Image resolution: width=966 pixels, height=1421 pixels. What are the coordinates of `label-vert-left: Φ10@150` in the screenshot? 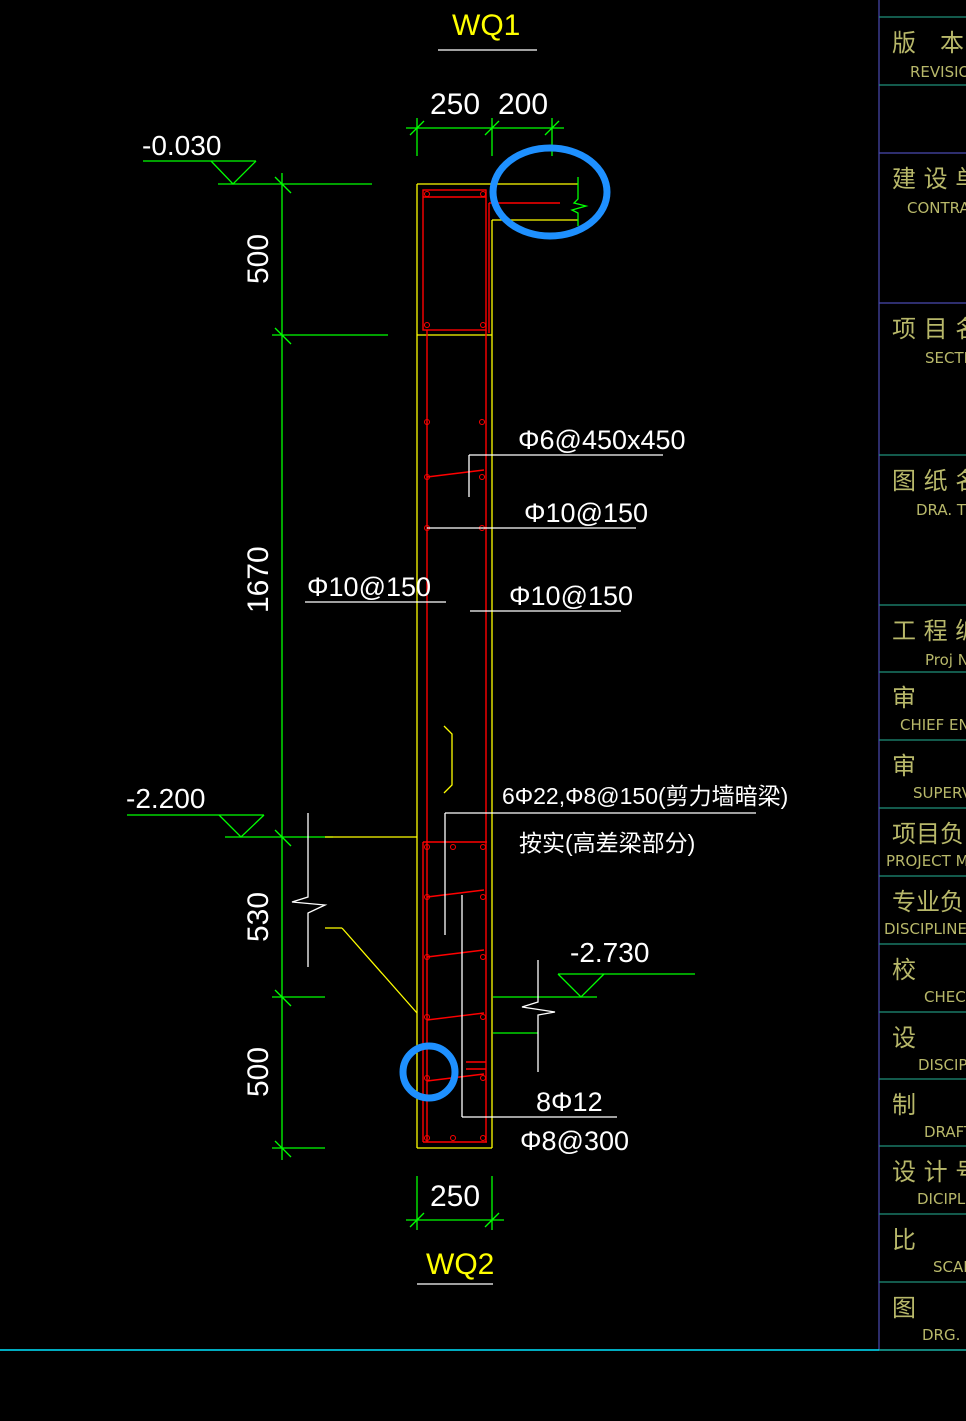 It's located at (369, 587).